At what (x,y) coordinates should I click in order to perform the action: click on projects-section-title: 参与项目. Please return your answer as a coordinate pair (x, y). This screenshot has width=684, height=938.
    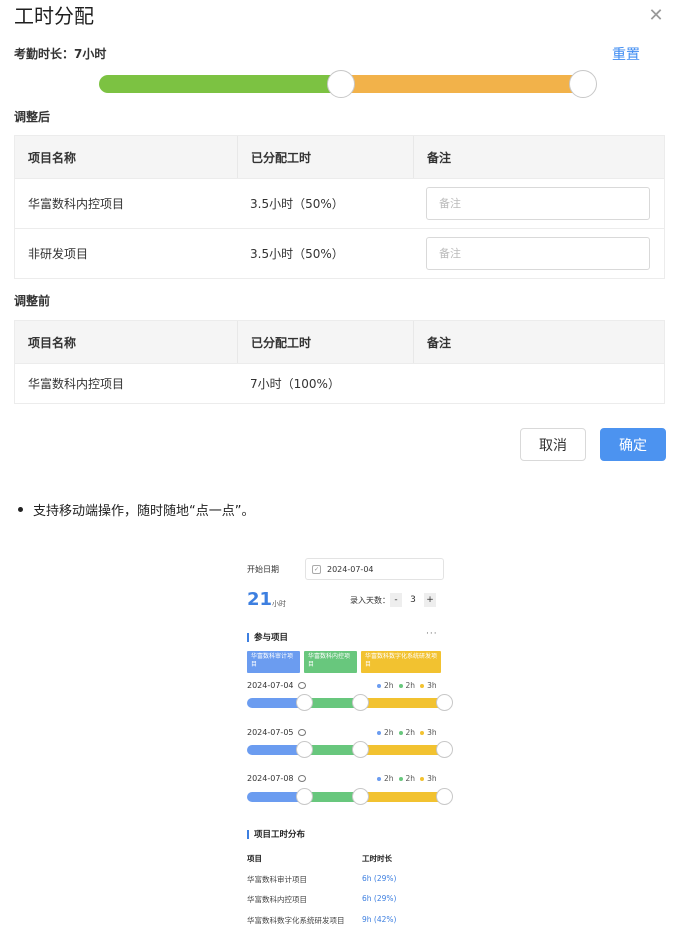
    Looking at the image, I should click on (267, 637).